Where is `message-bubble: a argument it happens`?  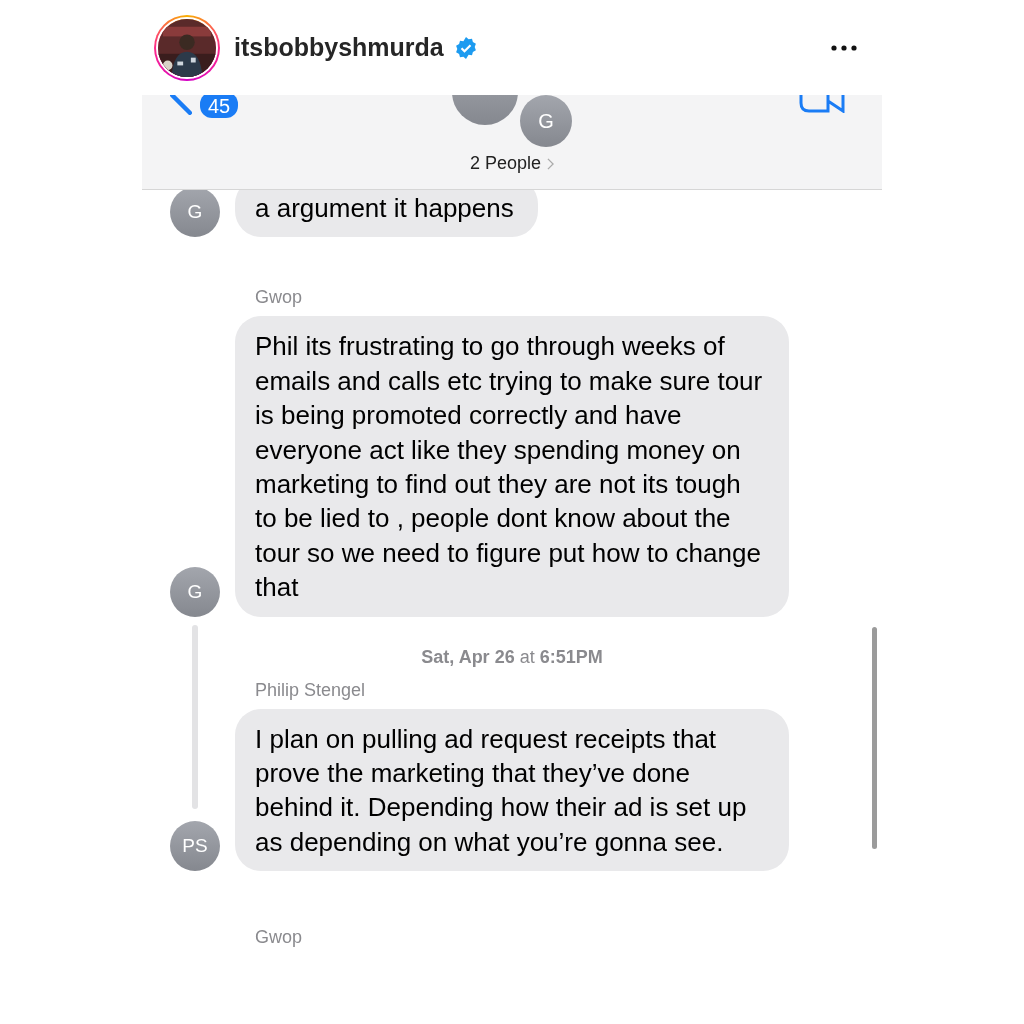 message-bubble: a argument it happens is located at coordinates (386, 214).